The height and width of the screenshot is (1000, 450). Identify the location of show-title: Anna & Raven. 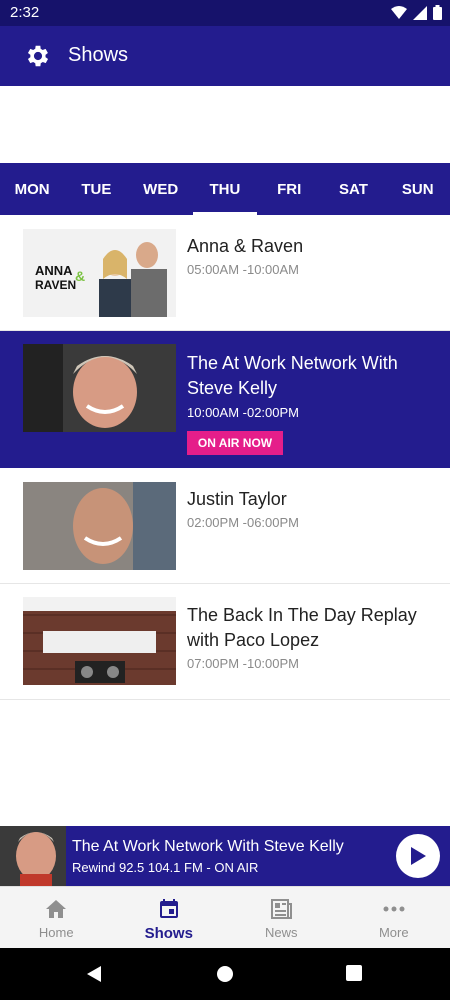
(245, 246).